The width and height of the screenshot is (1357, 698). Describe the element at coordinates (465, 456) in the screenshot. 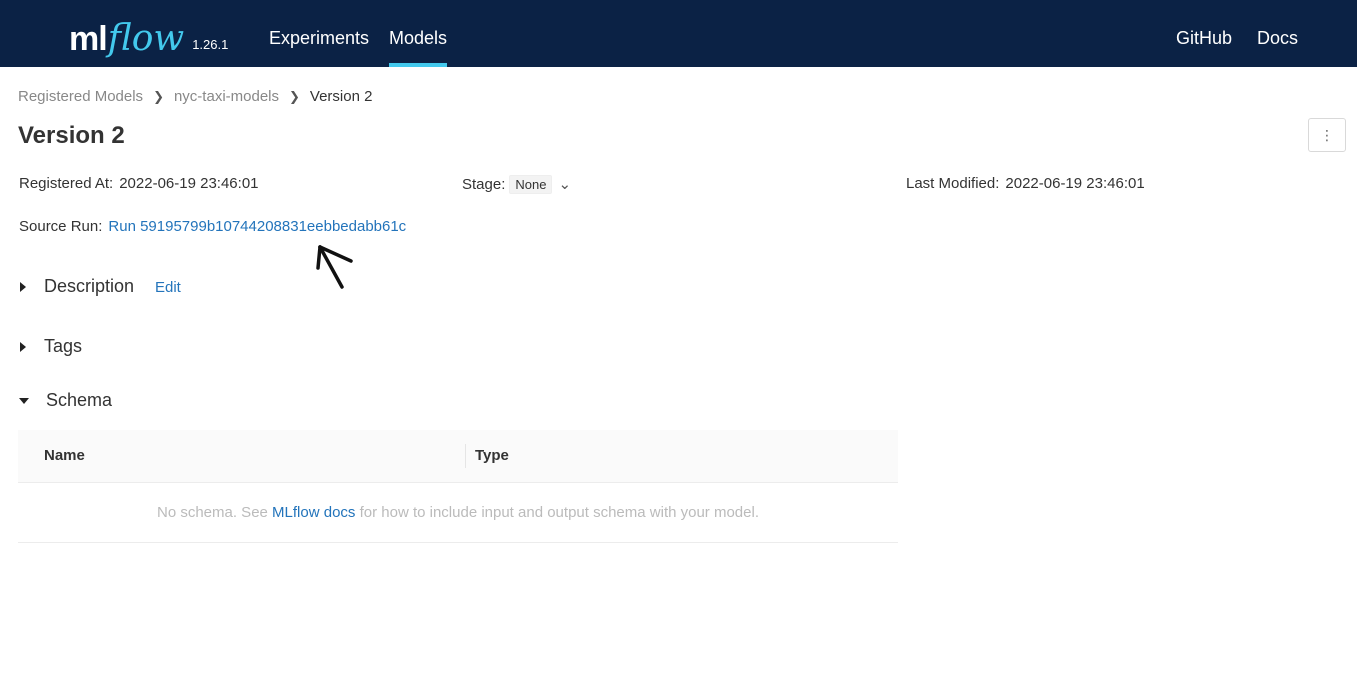

I see `column-divider` at that location.